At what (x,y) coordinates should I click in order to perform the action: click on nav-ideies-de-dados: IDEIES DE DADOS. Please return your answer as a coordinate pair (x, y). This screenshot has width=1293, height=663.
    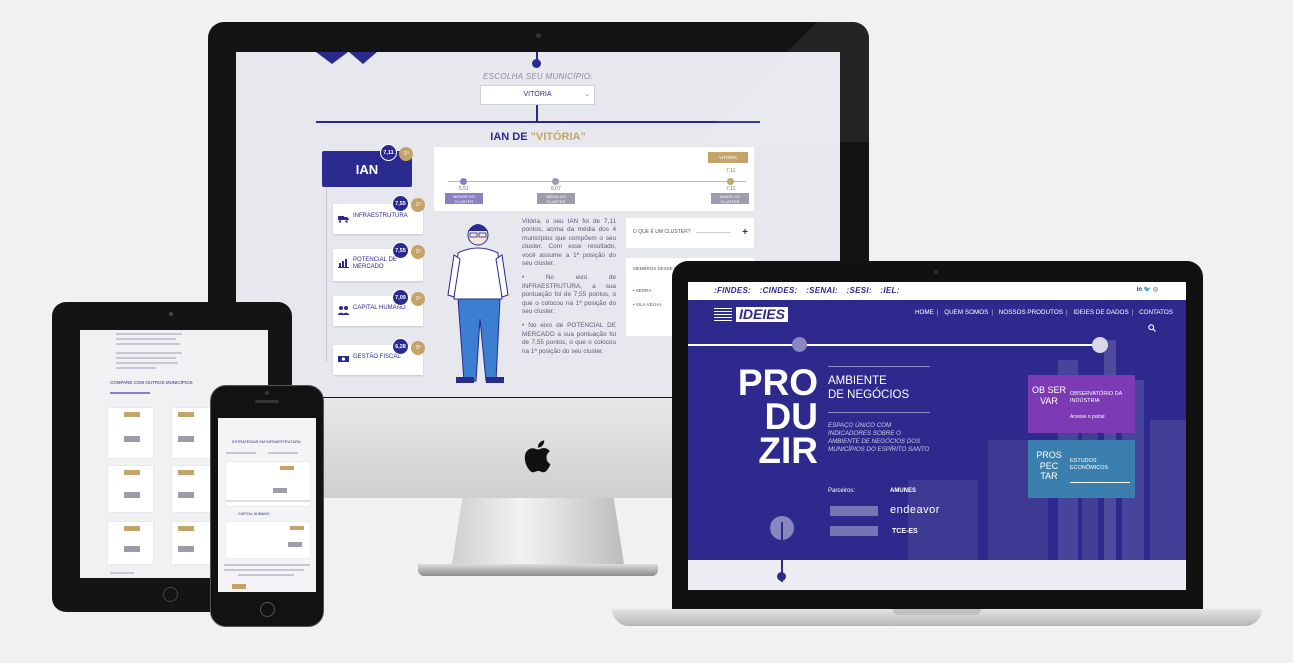
    Looking at the image, I should click on (1100, 312).